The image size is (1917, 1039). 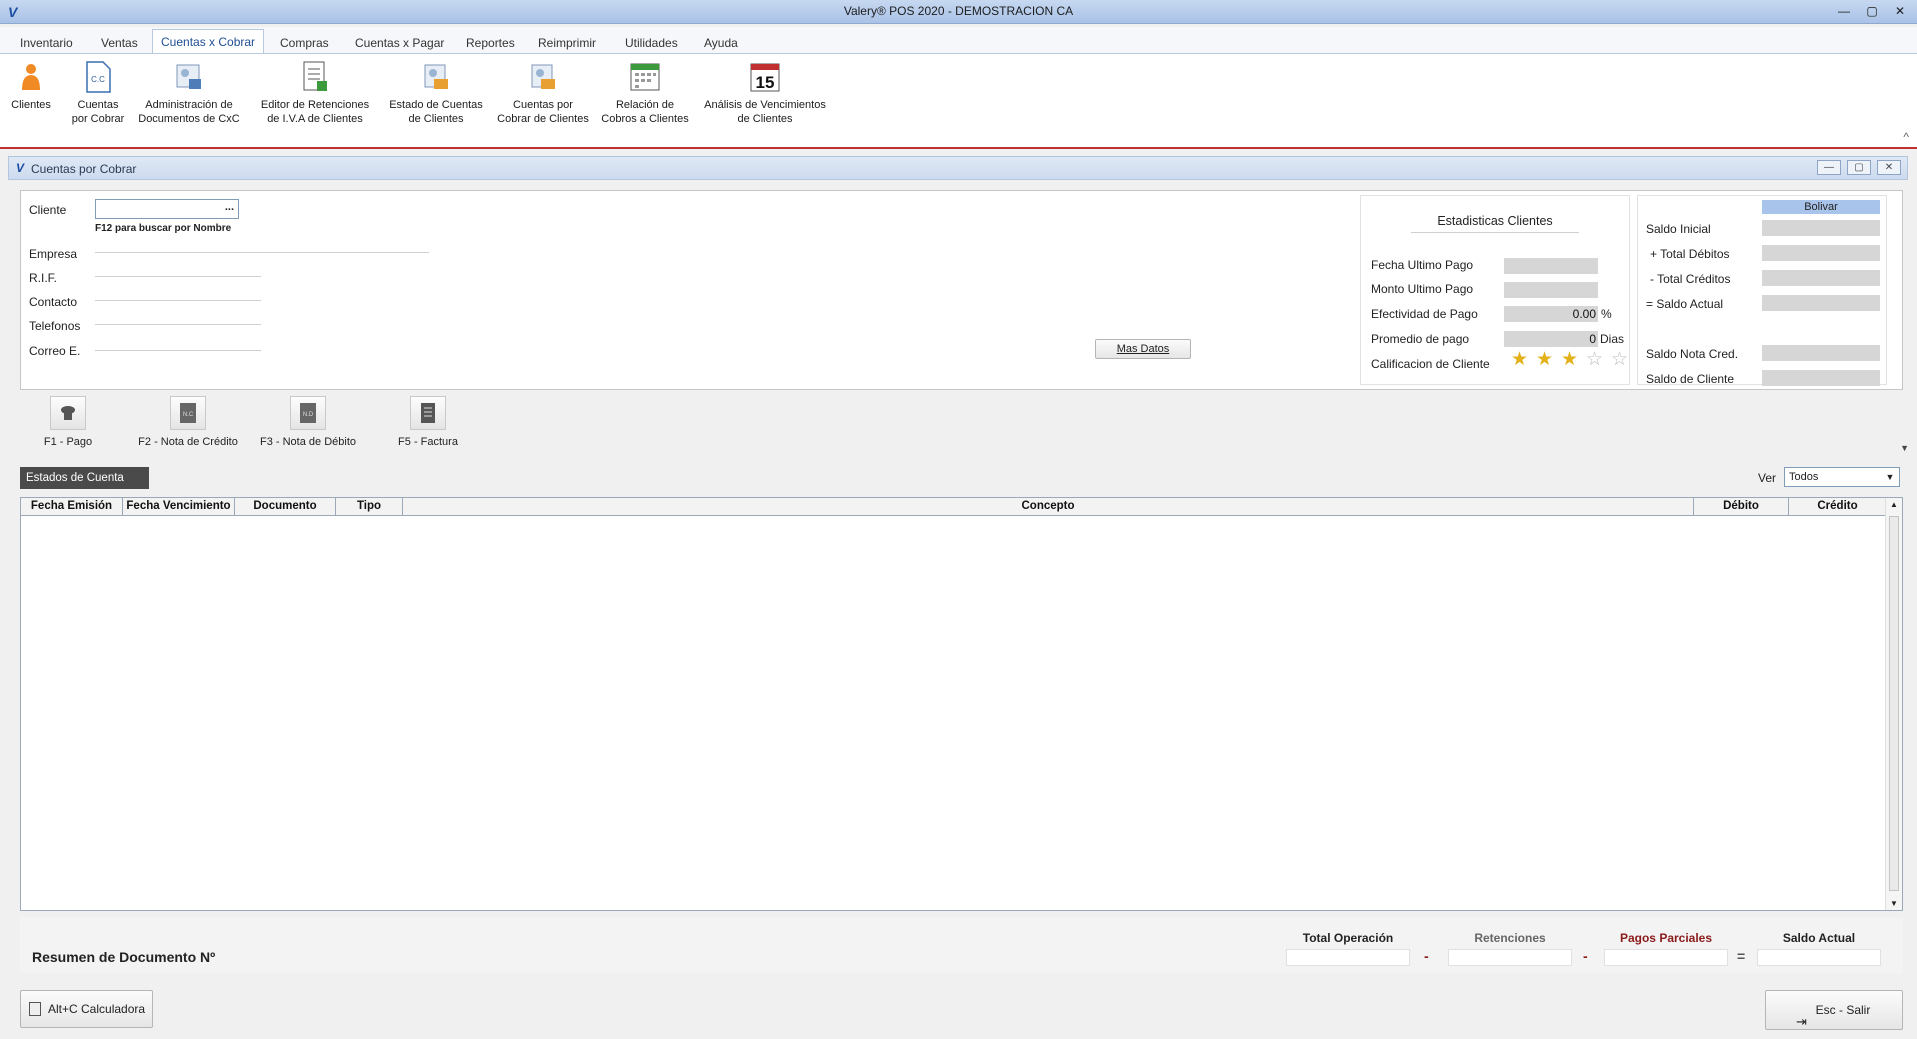 What do you see at coordinates (285, 507) in the screenshot?
I see `col-documento: Documento` at bounding box center [285, 507].